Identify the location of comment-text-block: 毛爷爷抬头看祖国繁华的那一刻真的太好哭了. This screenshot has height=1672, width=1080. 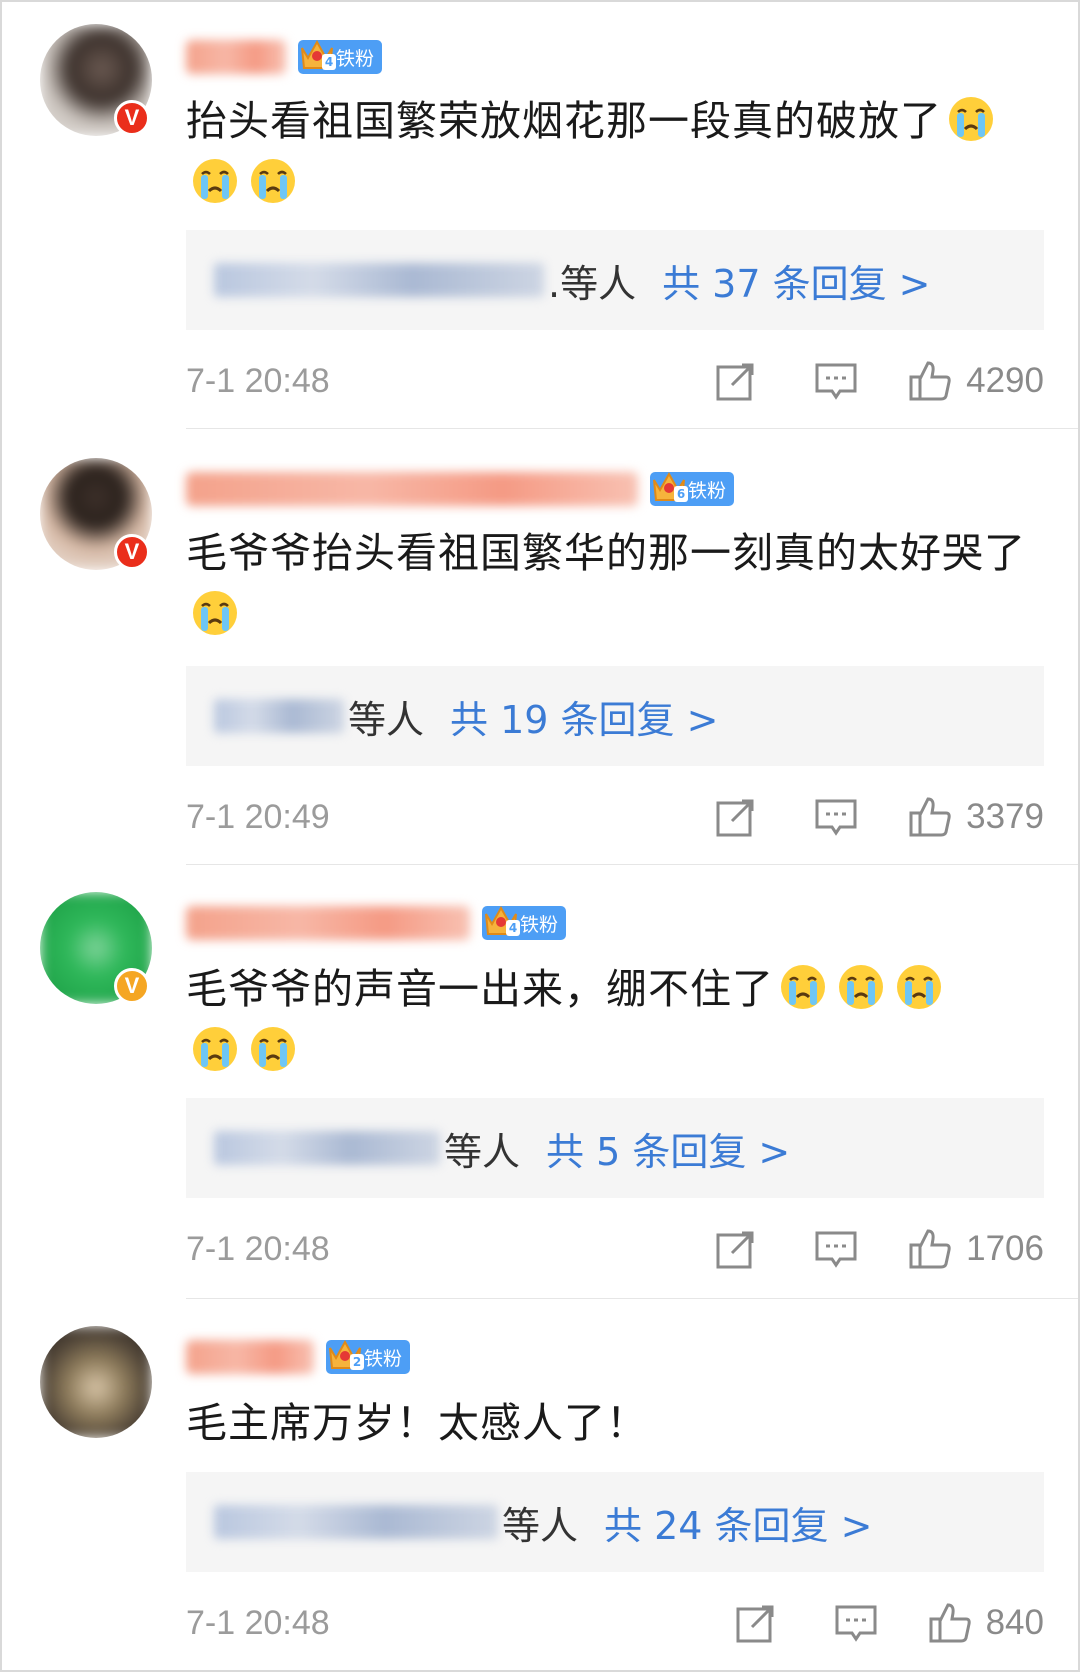
(619, 584).